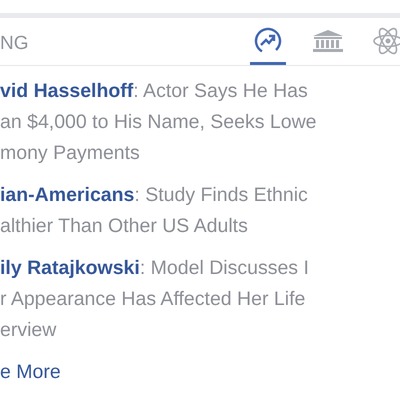 The width and height of the screenshot is (400, 400). What do you see at coordinates (29, 330) in the screenshot?
I see `headline-line: erview` at bounding box center [29, 330].